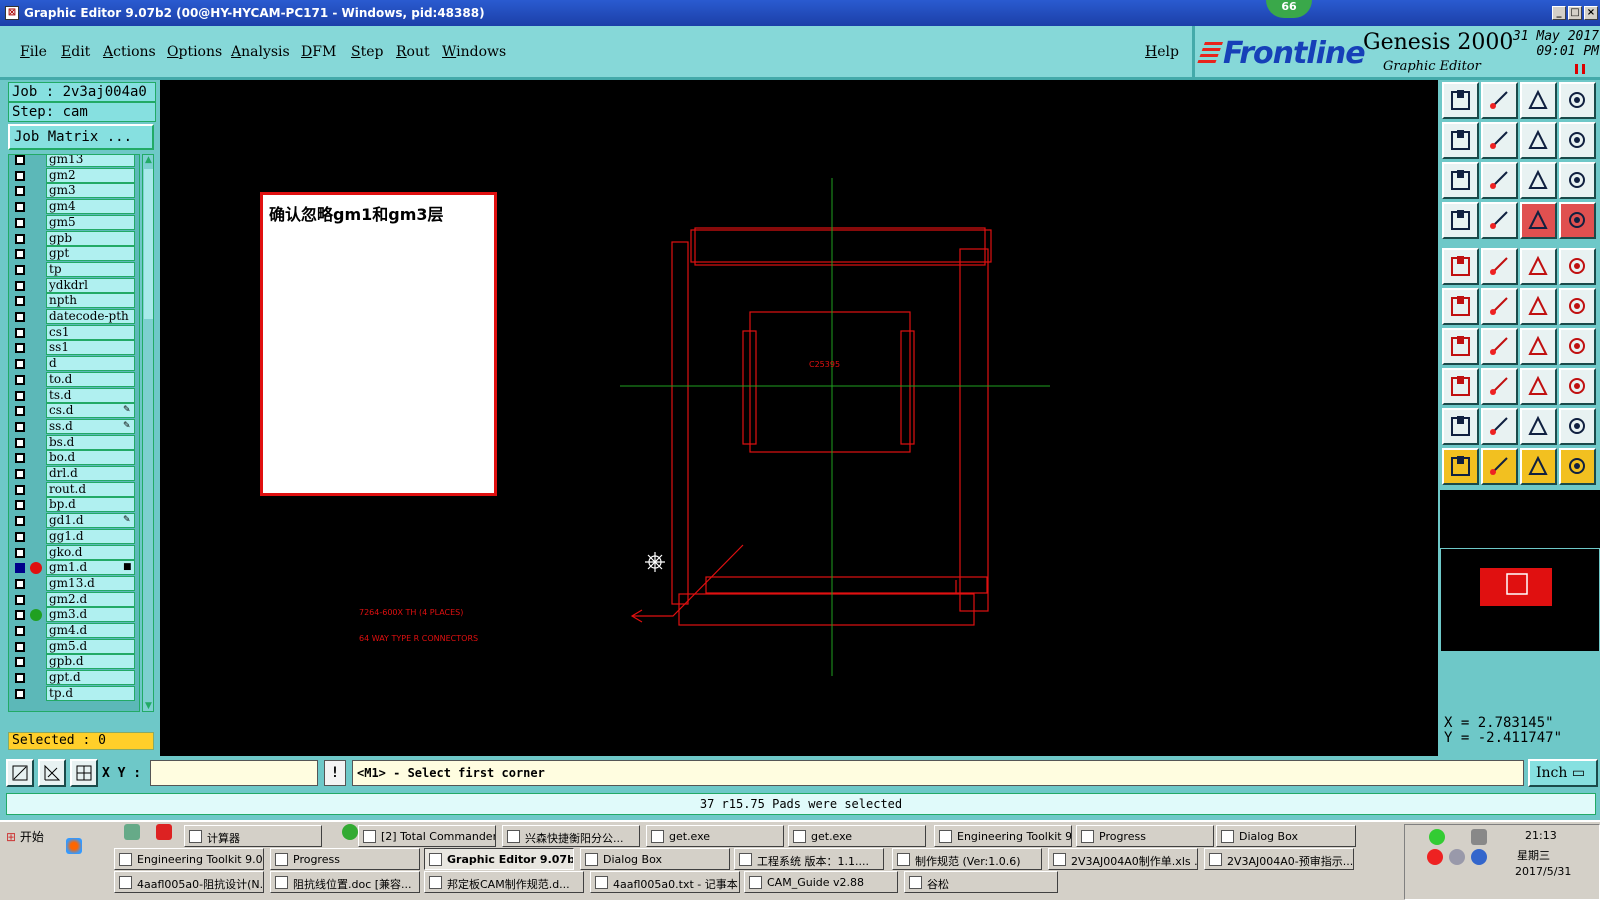 This screenshot has height=900, width=1600. Describe the element at coordinates (90, 458) in the screenshot. I see `layer-name: bo.d` at that location.